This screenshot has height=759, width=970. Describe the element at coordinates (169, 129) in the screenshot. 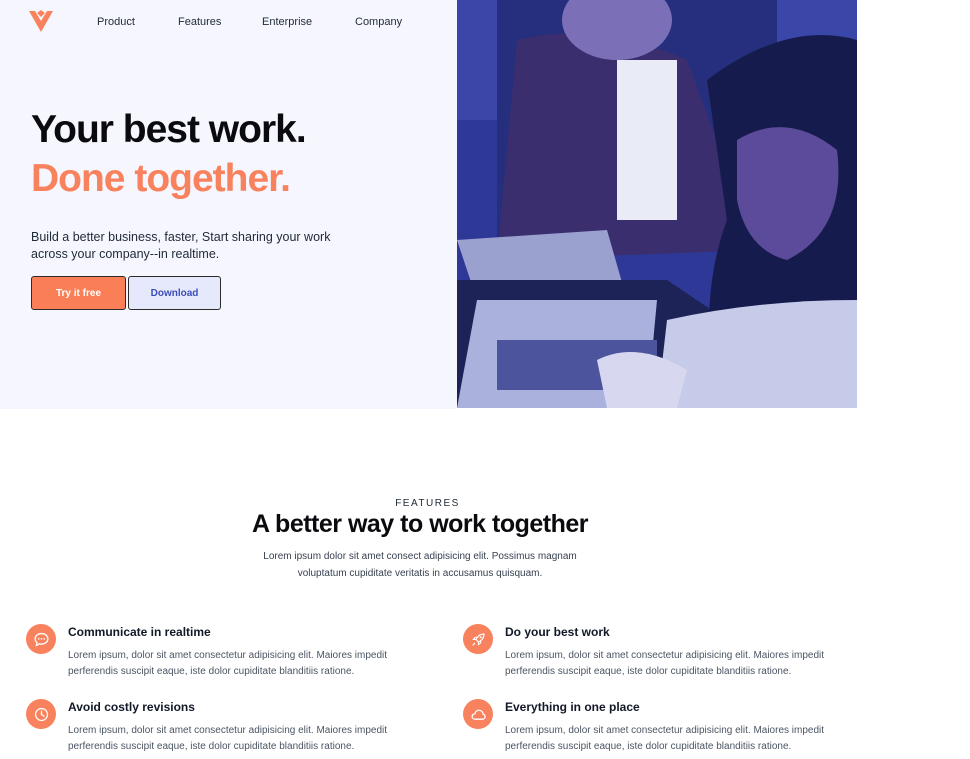

I see `hero-headline: Your best work.` at that location.